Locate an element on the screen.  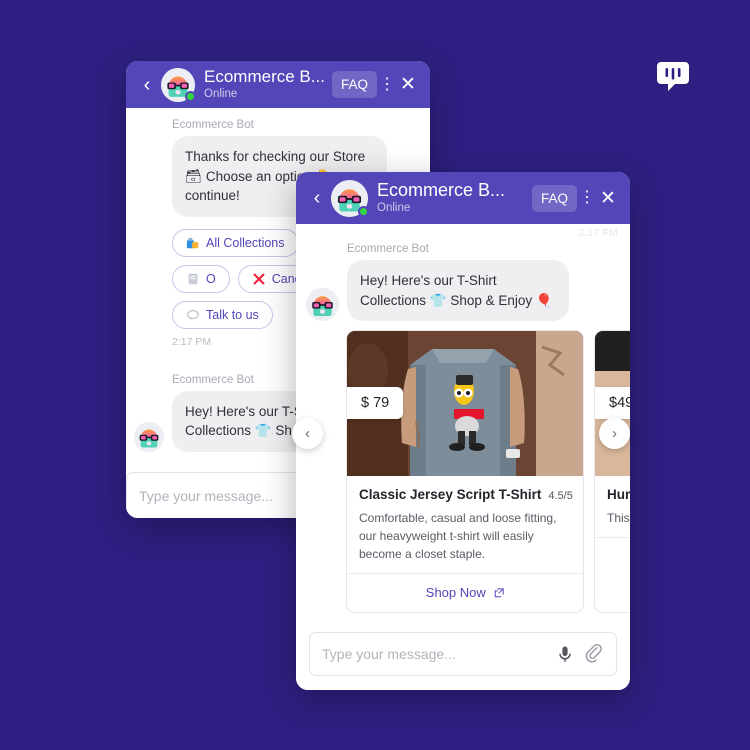
red-x-icon is located at coordinates (259, 279).